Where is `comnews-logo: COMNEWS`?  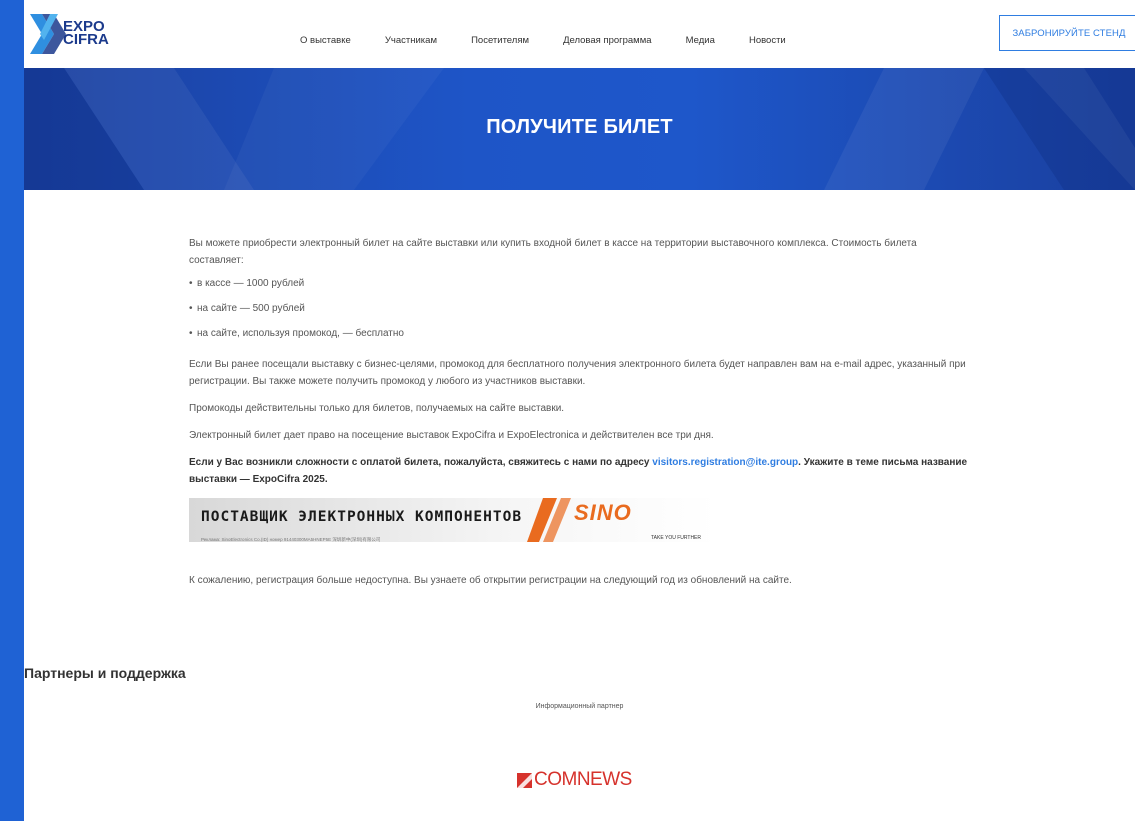
comnews-logo: COMNEWS is located at coordinates (574, 780).